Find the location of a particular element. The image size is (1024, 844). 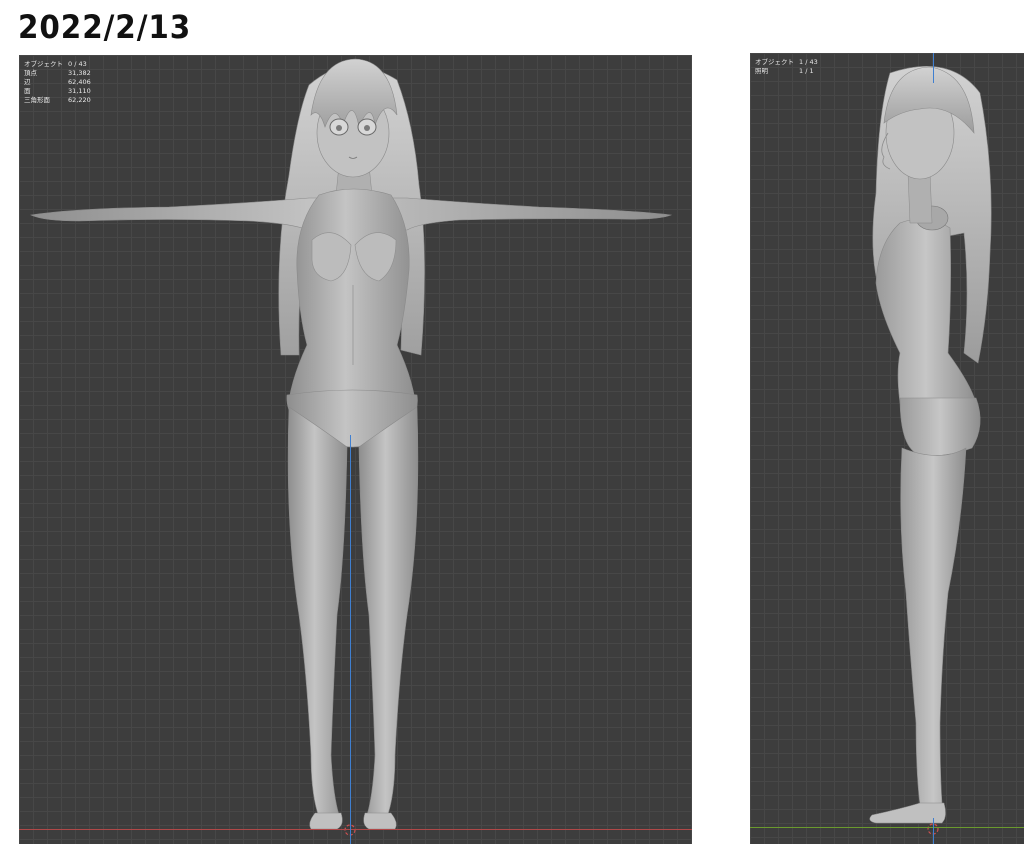

stat-label: 頂点 is located at coordinates (30, 73).